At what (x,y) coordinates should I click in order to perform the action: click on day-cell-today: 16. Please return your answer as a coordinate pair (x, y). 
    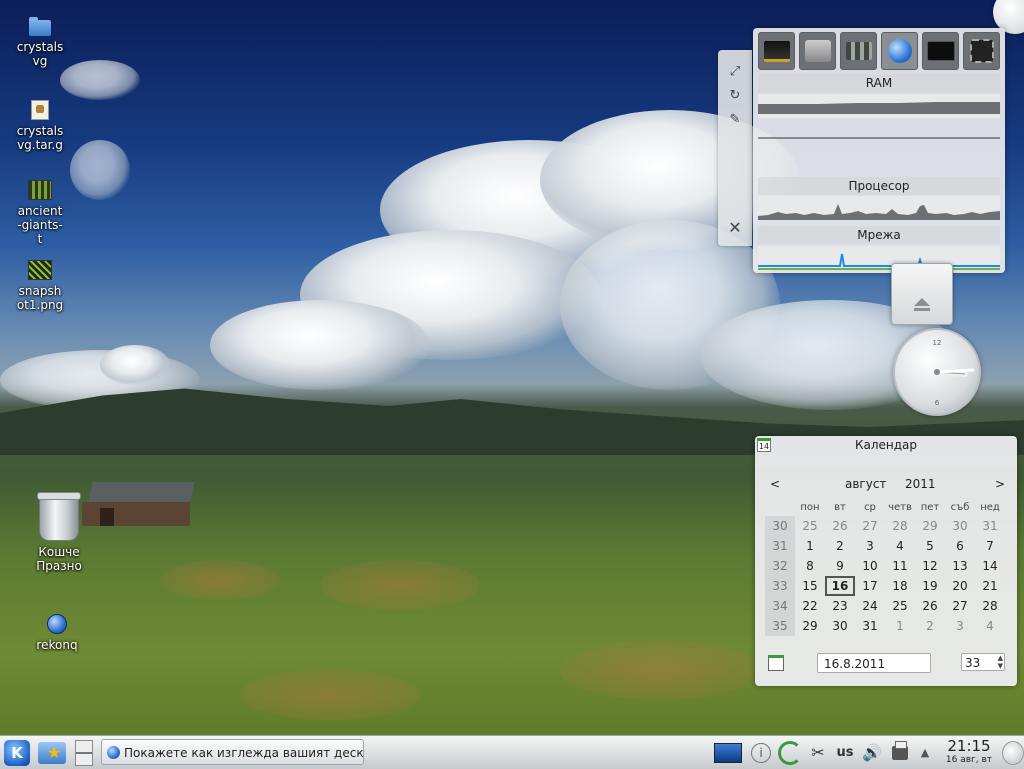
    Looking at the image, I should click on (840, 586).